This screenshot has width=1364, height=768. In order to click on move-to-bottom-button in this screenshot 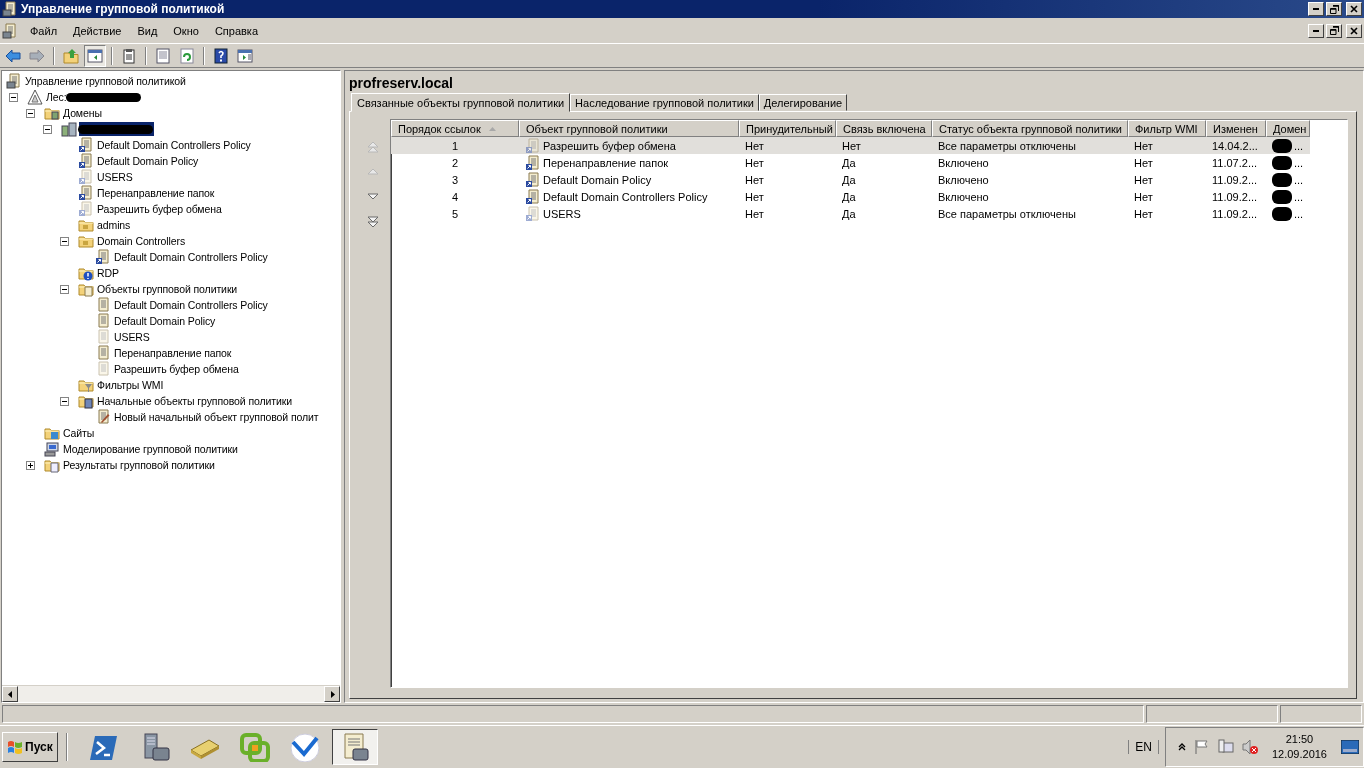, I will do `click(373, 222)`.